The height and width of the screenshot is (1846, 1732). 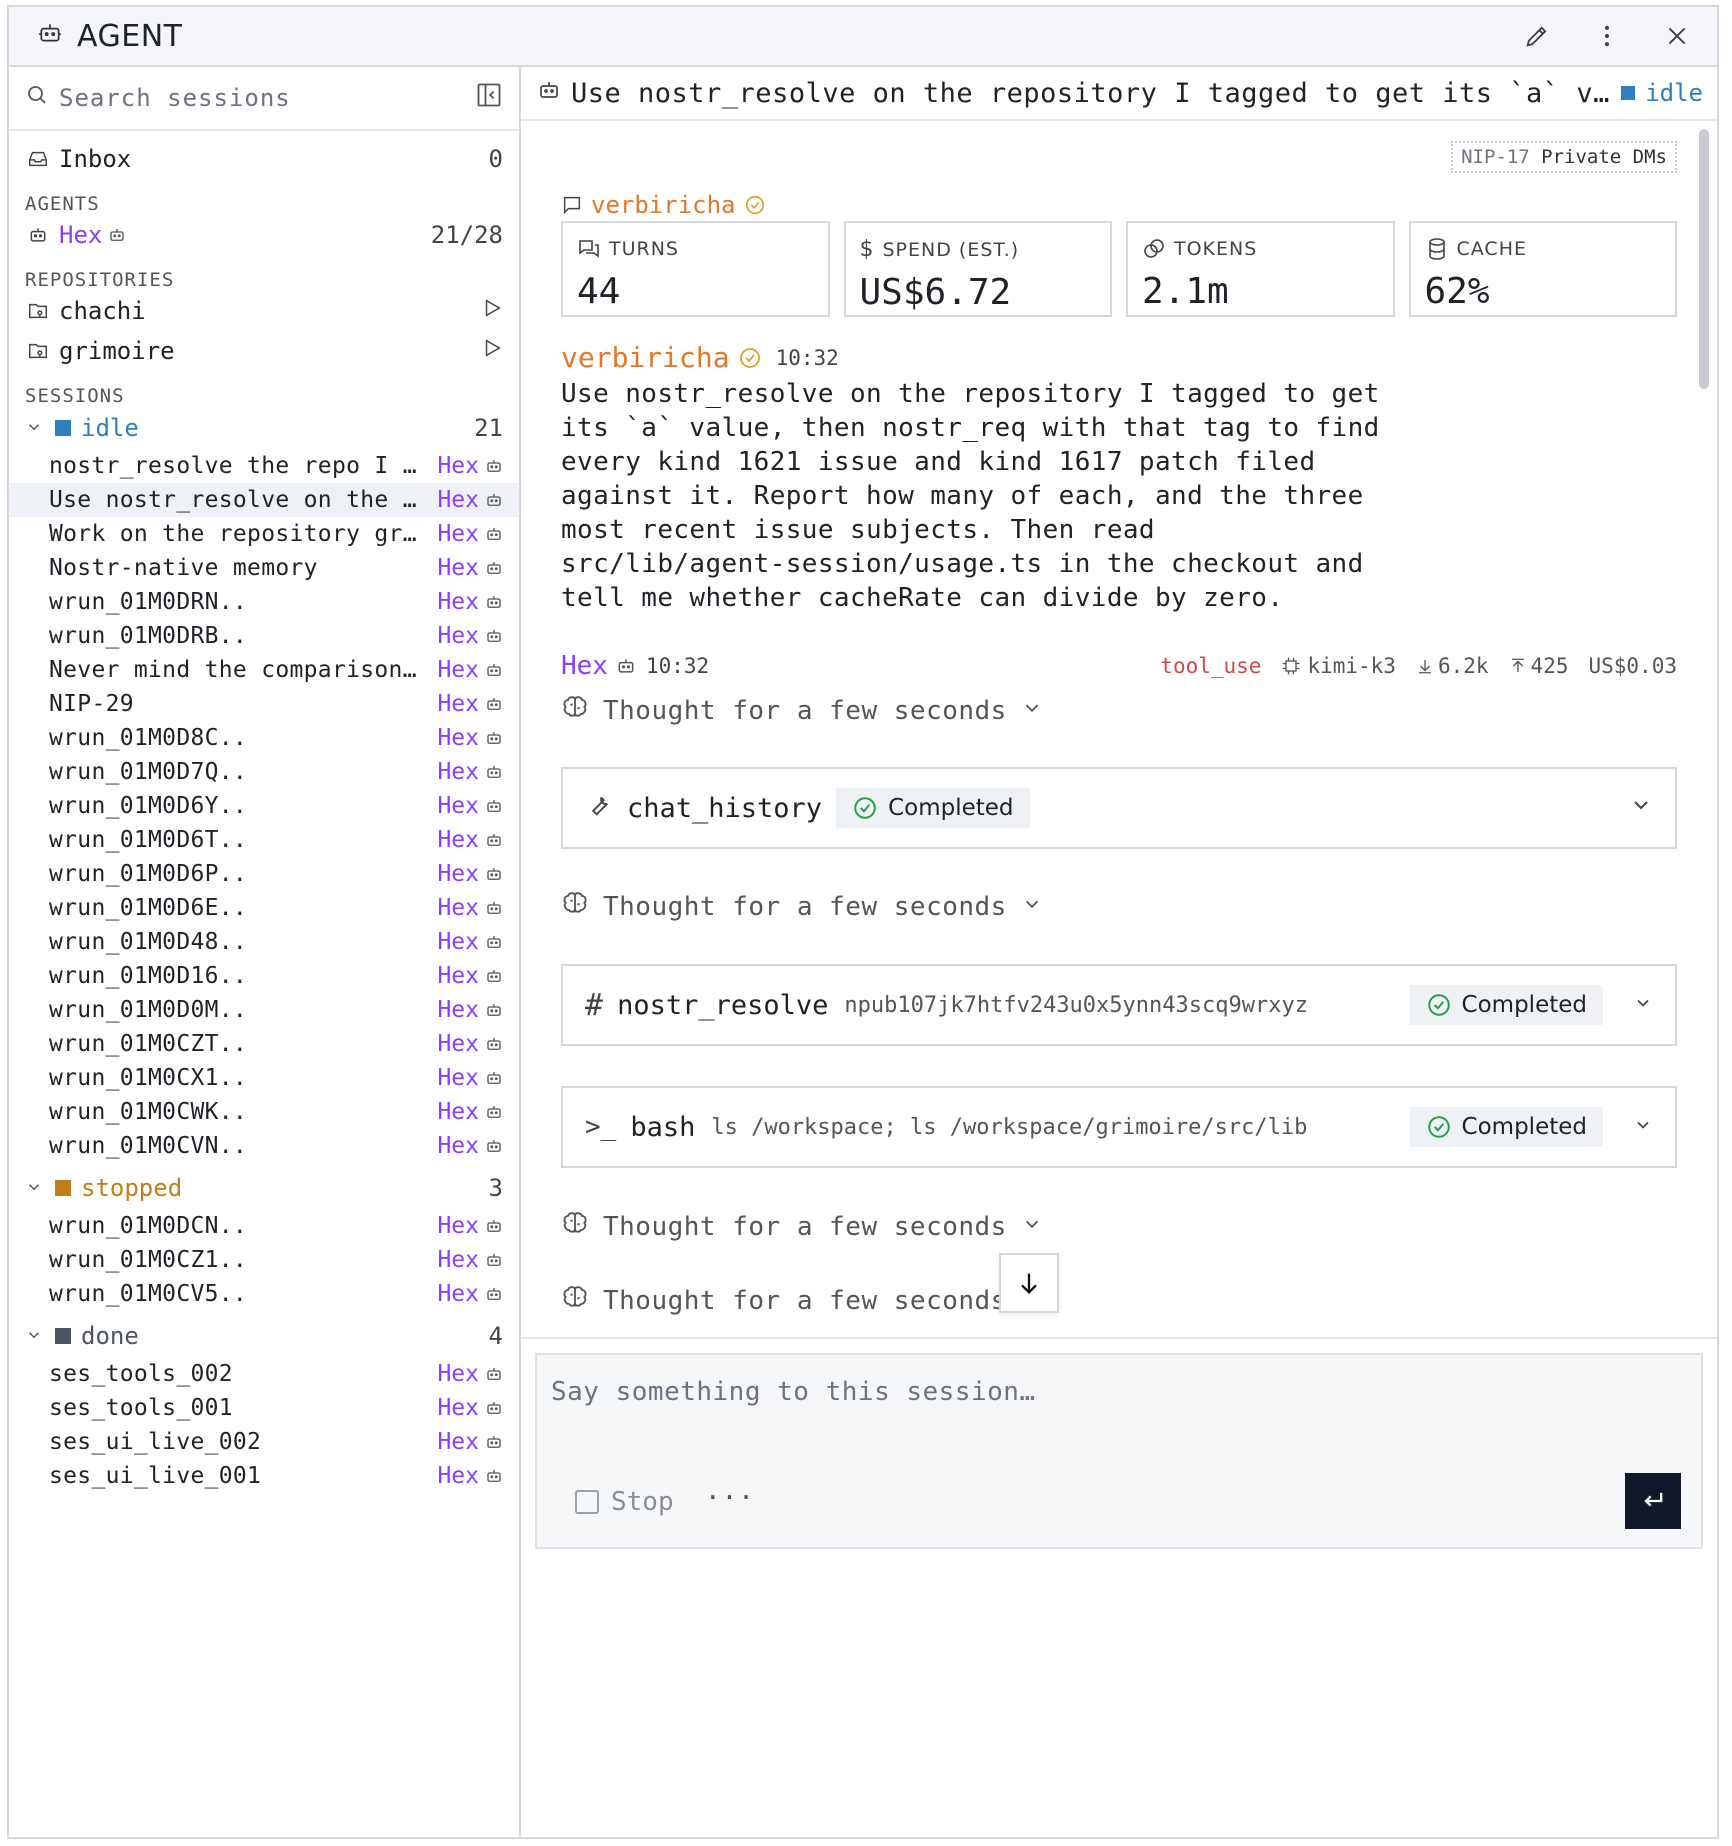 What do you see at coordinates (587, 1502) in the screenshot?
I see `stop-checkbox` at bounding box center [587, 1502].